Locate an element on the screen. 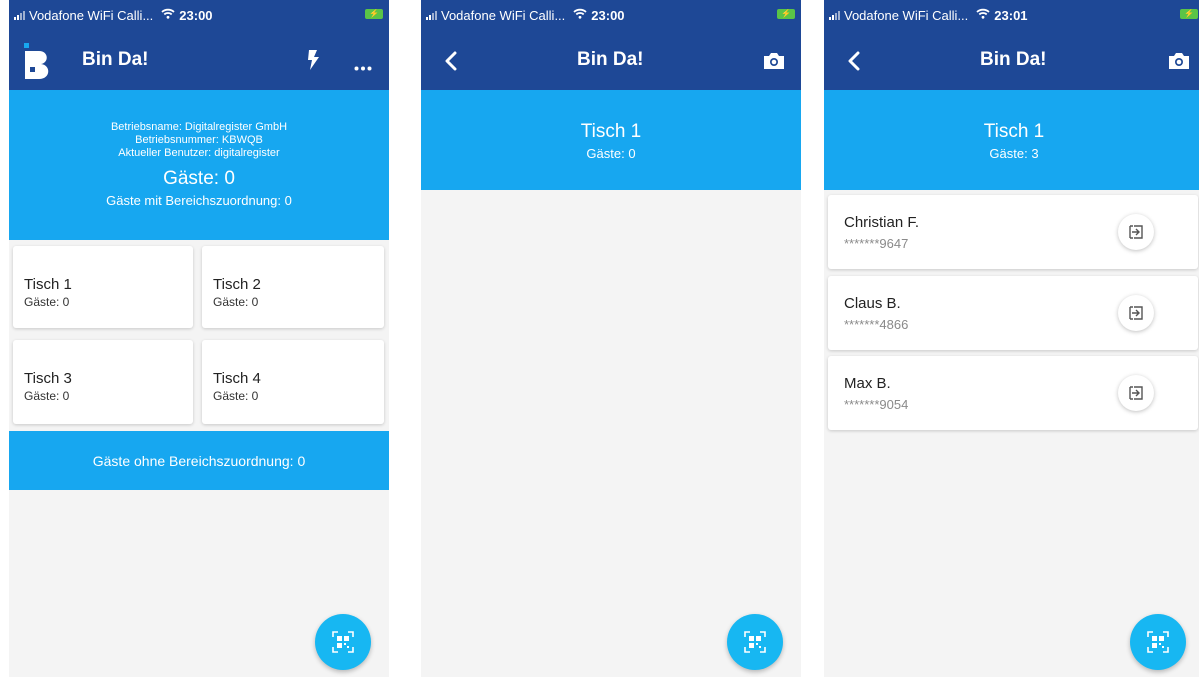 The width and height of the screenshot is (1199, 677). table-guests: Gäste: 3 is located at coordinates (1014, 153).